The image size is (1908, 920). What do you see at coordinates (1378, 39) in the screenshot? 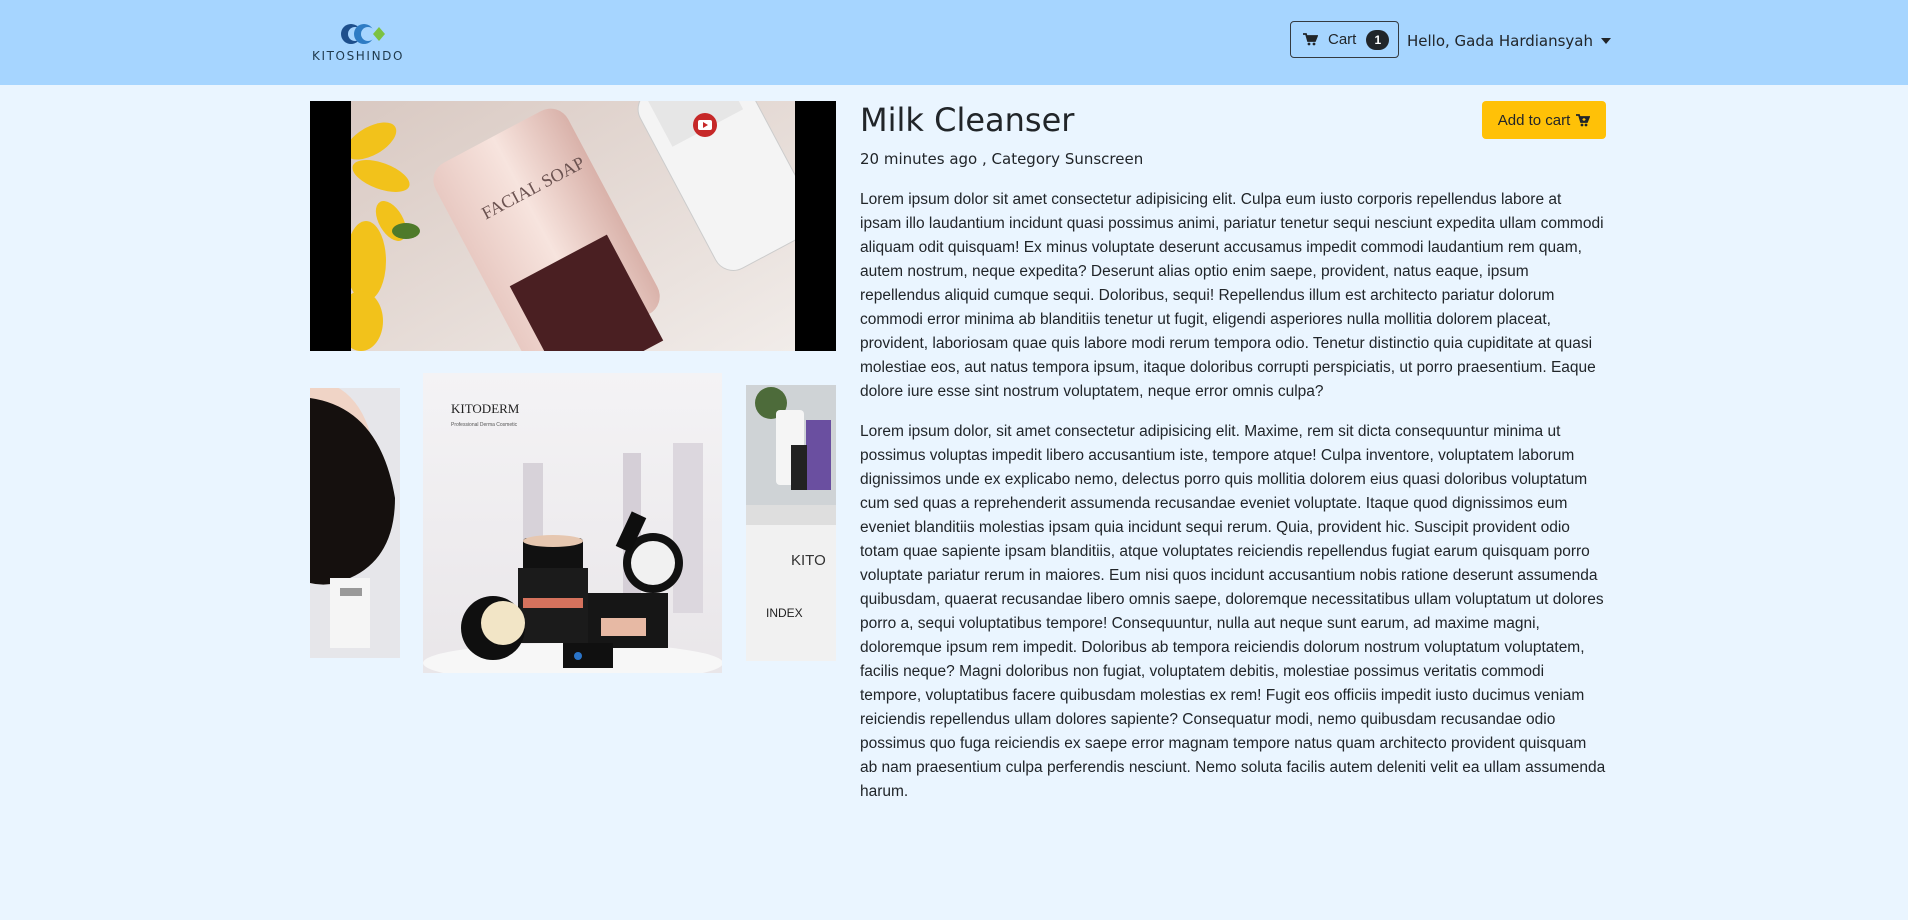
I see `cart-count-badge: 1` at bounding box center [1378, 39].